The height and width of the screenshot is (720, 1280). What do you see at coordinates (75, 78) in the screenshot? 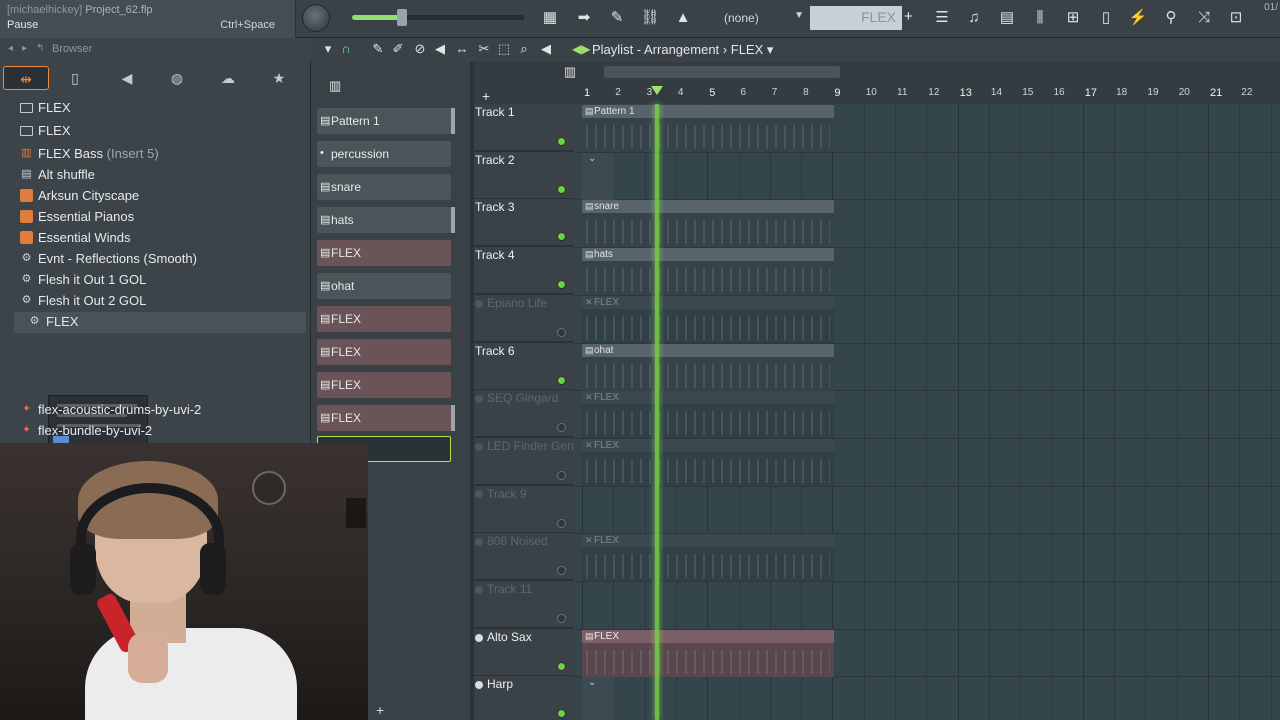
I see `tab-project-icon: ▯` at bounding box center [75, 78].